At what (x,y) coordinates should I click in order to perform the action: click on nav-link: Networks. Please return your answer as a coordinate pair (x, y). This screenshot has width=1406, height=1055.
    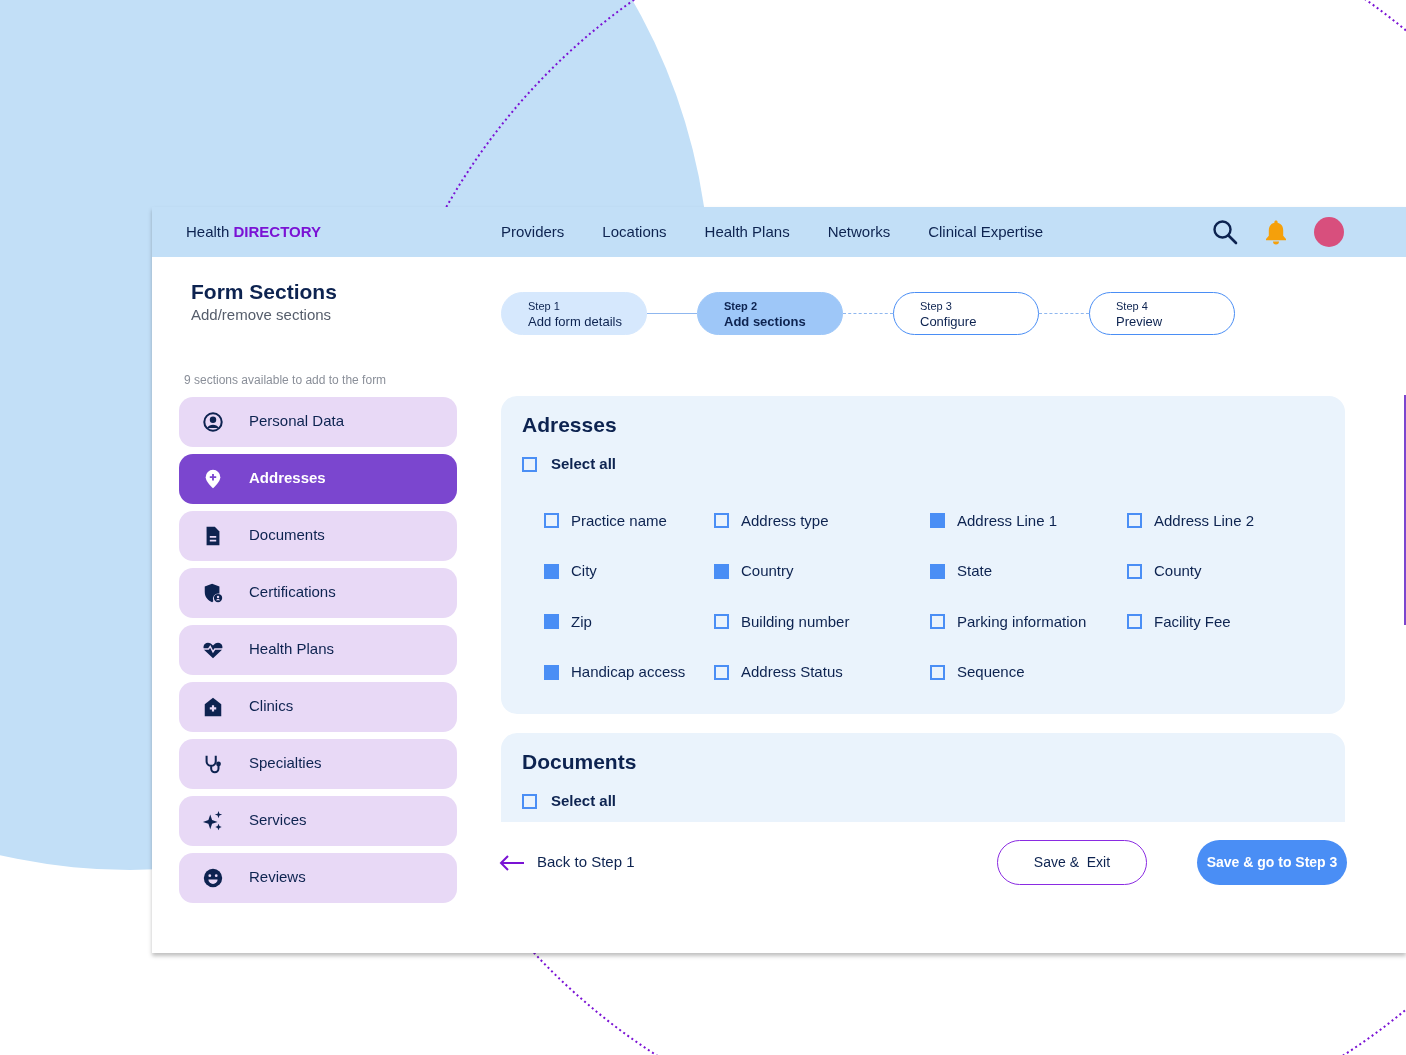
    Looking at the image, I should click on (859, 232).